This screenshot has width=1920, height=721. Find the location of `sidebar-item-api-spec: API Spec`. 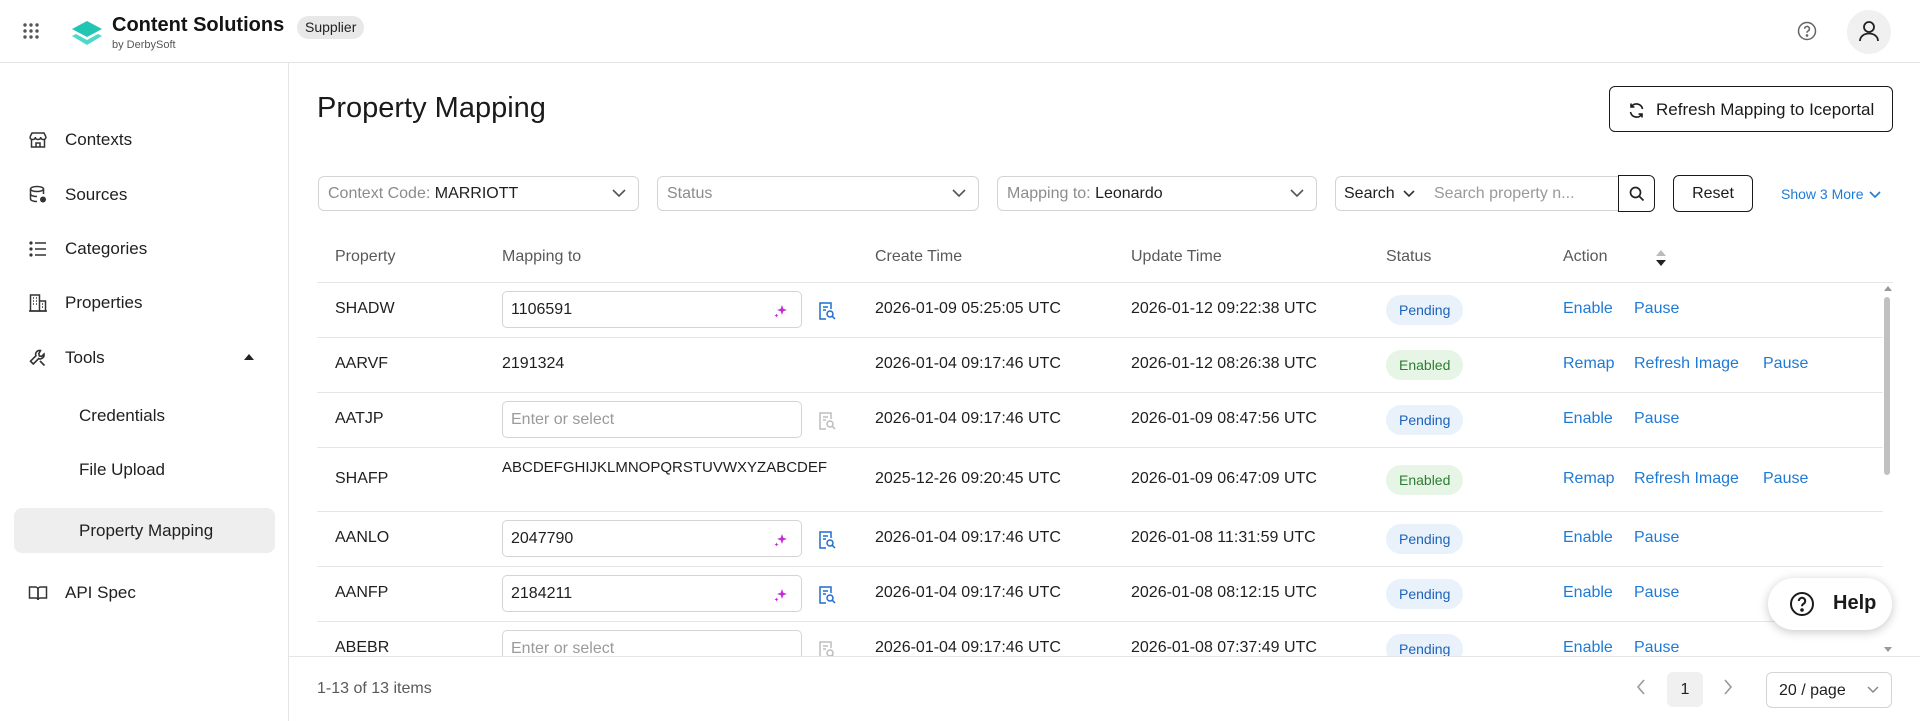

sidebar-item-api-spec: API Spec is located at coordinates (144, 593).